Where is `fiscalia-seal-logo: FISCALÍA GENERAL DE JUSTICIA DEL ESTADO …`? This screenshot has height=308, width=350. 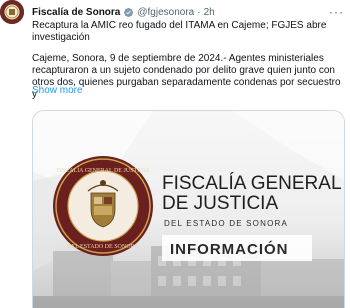
fiscalia-seal-logo: FISCALÍA GENERAL DE JUSTICIA DEL ESTADO … is located at coordinates (103, 206).